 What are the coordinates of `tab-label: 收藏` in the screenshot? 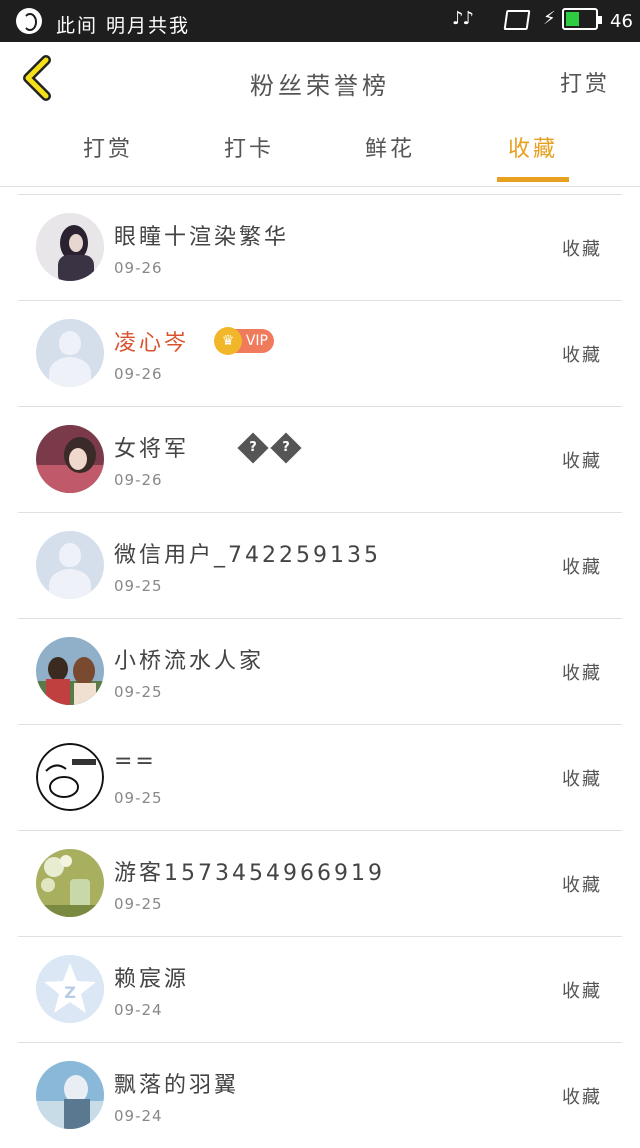 It's located at (532, 149).